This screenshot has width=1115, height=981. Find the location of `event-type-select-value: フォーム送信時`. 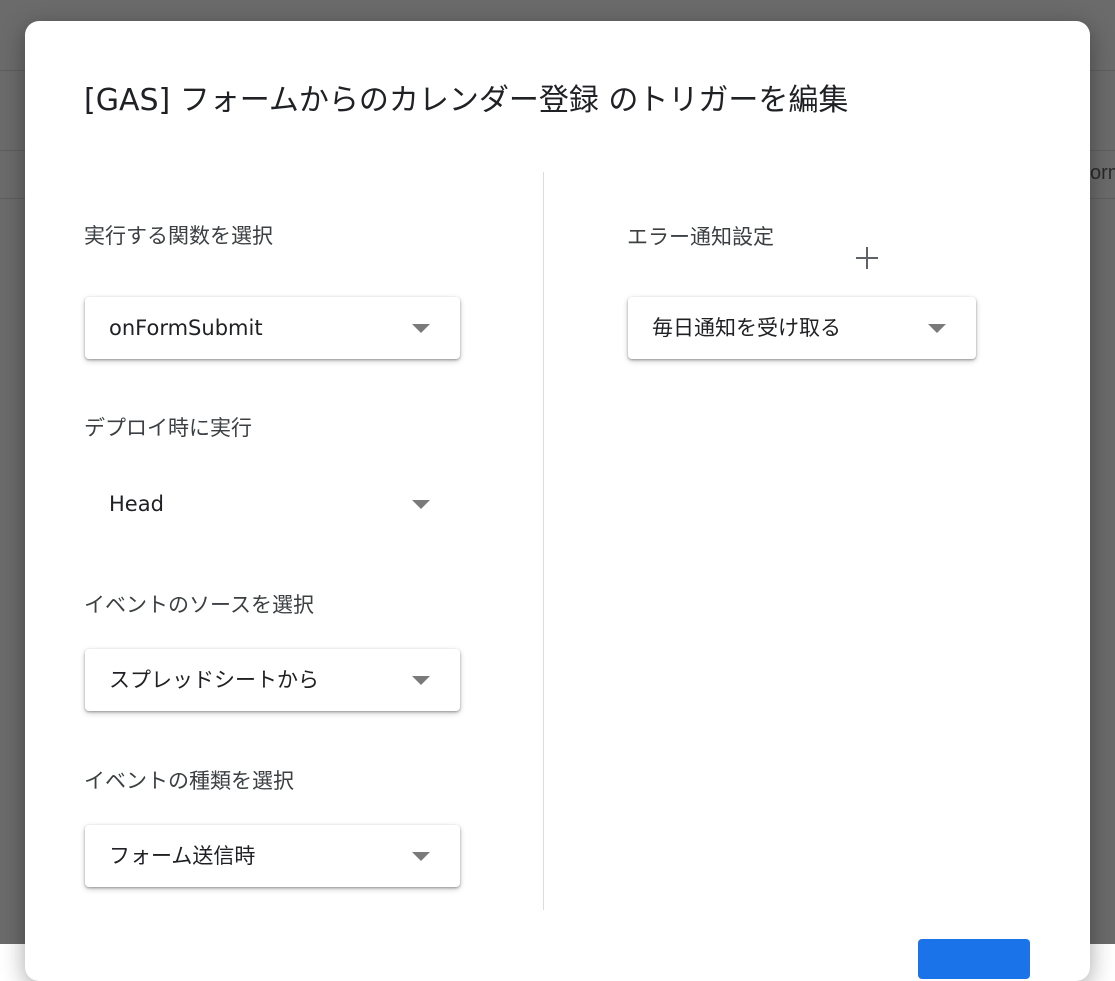

event-type-select-value: フォーム送信時 is located at coordinates (182, 856).